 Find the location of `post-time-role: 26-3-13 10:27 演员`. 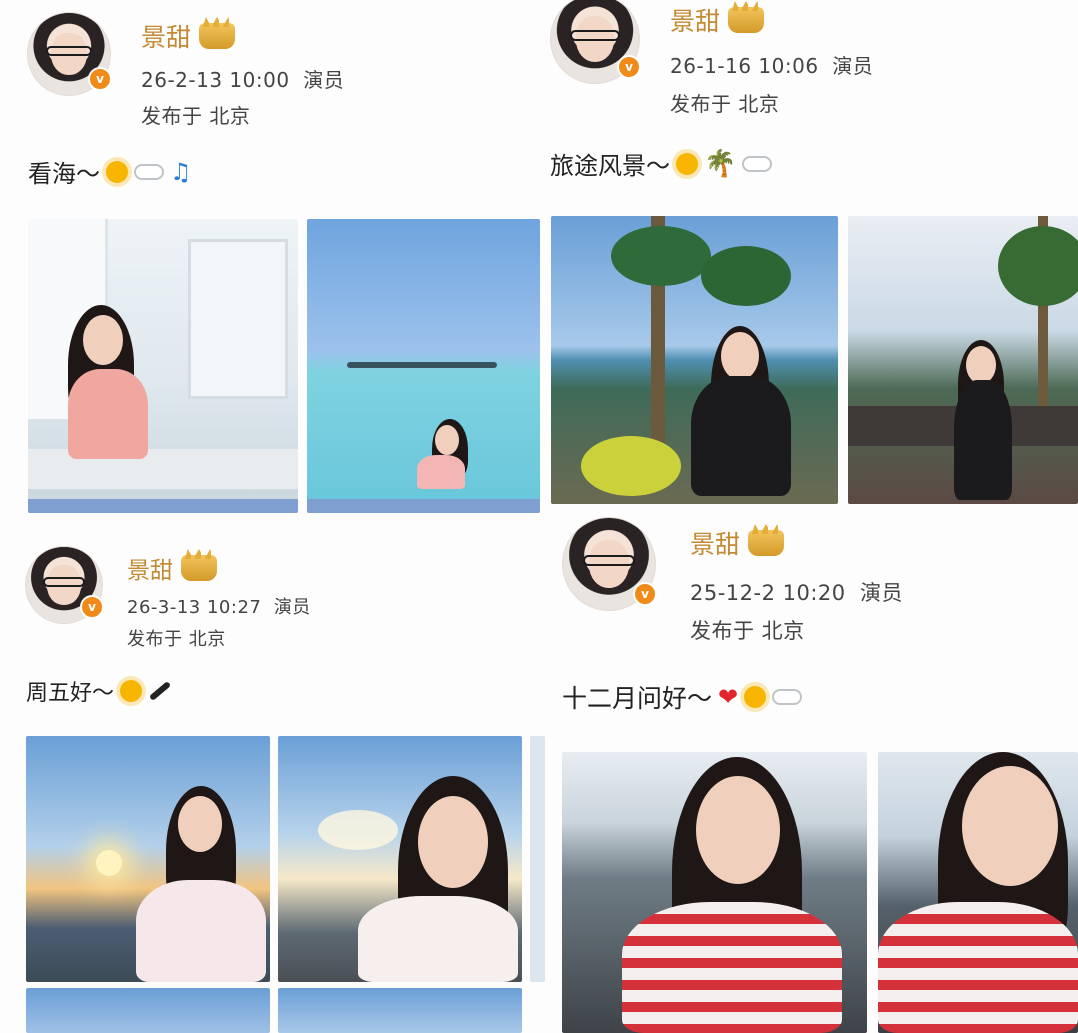

post-time-role: 26-3-13 10:27 演员 is located at coordinates (219, 606).